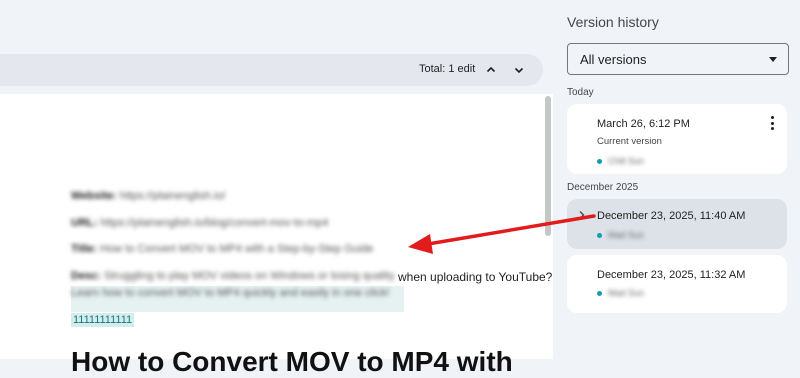 The image size is (800, 378). What do you see at coordinates (678, 59) in the screenshot?
I see `versions-filter-dropdown: All versions` at bounding box center [678, 59].